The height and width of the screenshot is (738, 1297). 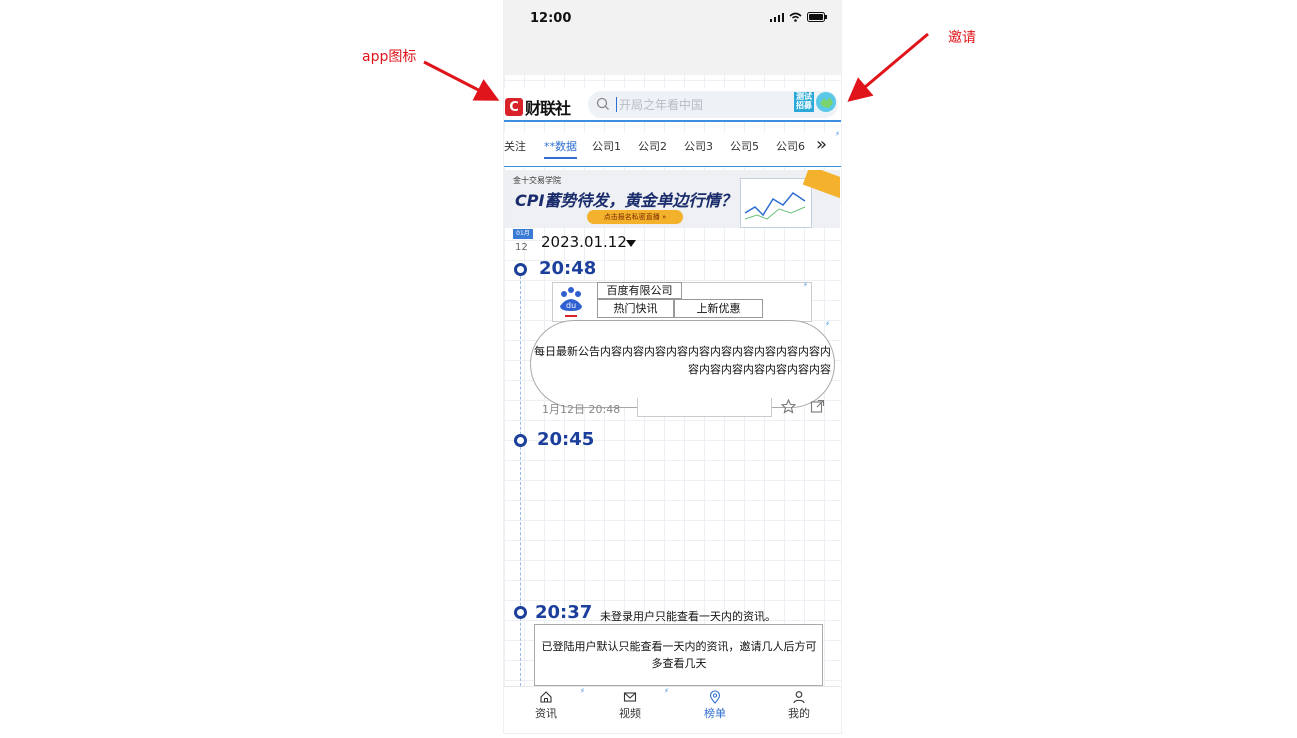 What do you see at coordinates (560, 158) in the screenshot?
I see `active-tab-indicator` at bounding box center [560, 158].